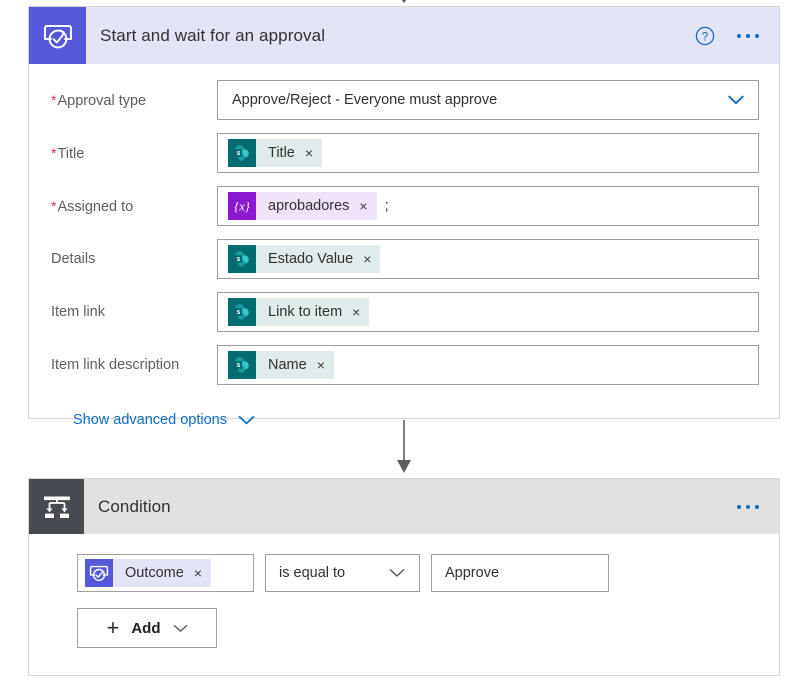 This screenshot has height=687, width=797. I want to click on condition-header-actions, so click(748, 506).